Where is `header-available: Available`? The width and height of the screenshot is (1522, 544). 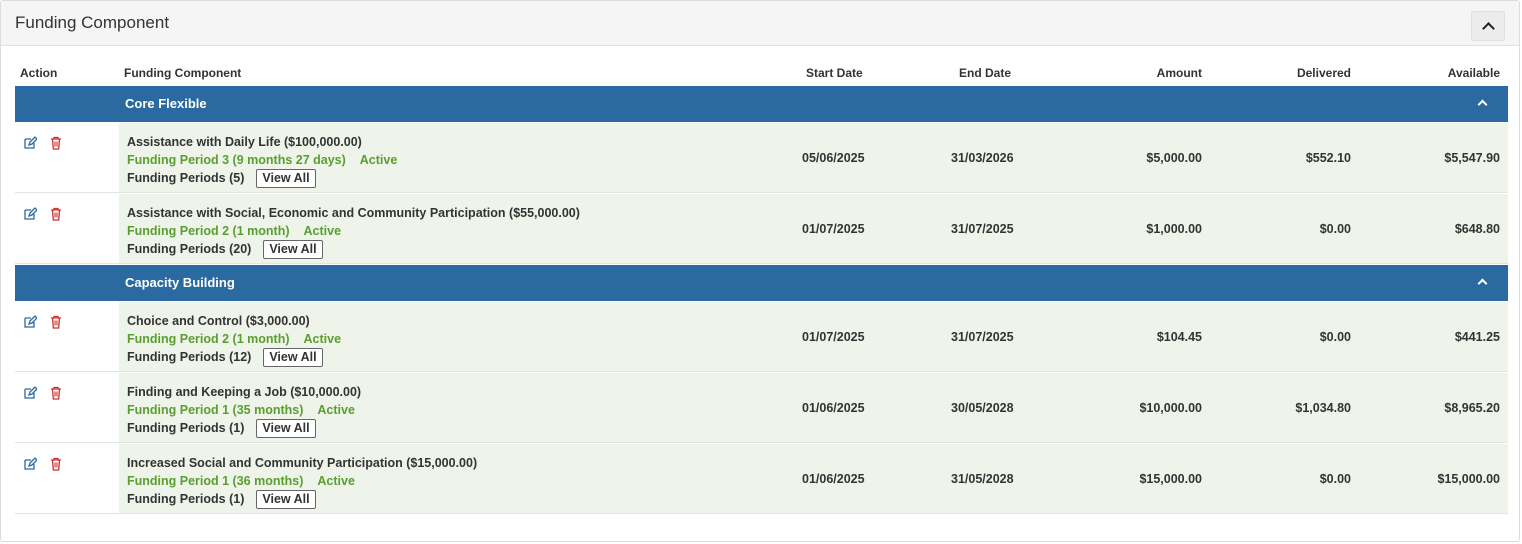 header-available: Available is located at coordinates (1473, 73).